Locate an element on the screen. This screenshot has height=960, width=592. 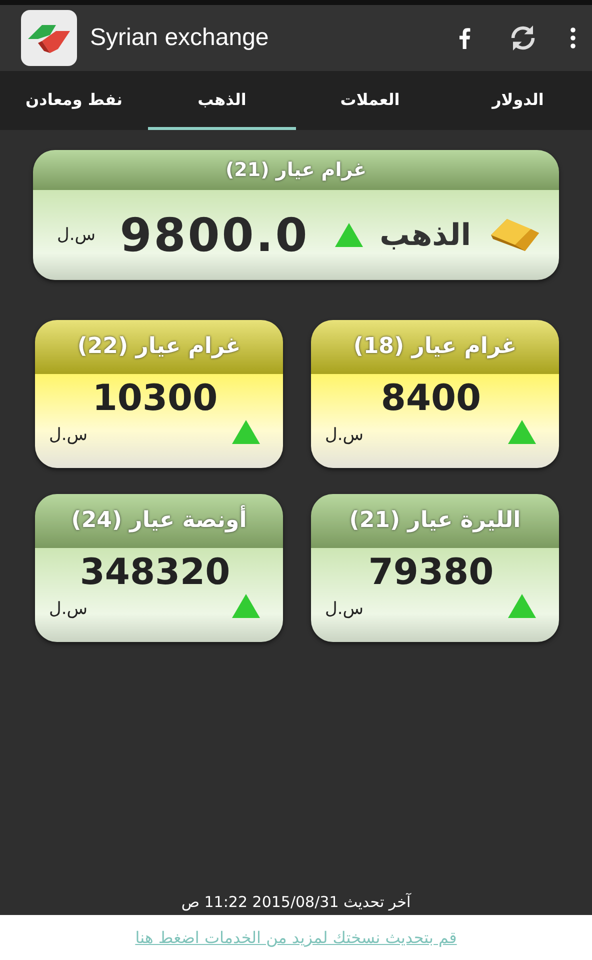
tab: الذهب is located at coordinates (222, 100).